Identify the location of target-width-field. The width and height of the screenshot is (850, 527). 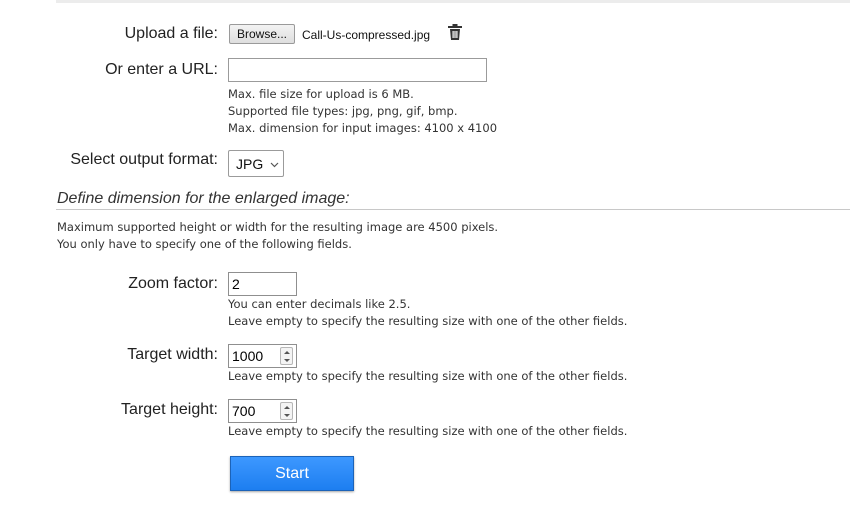
(262, 356).